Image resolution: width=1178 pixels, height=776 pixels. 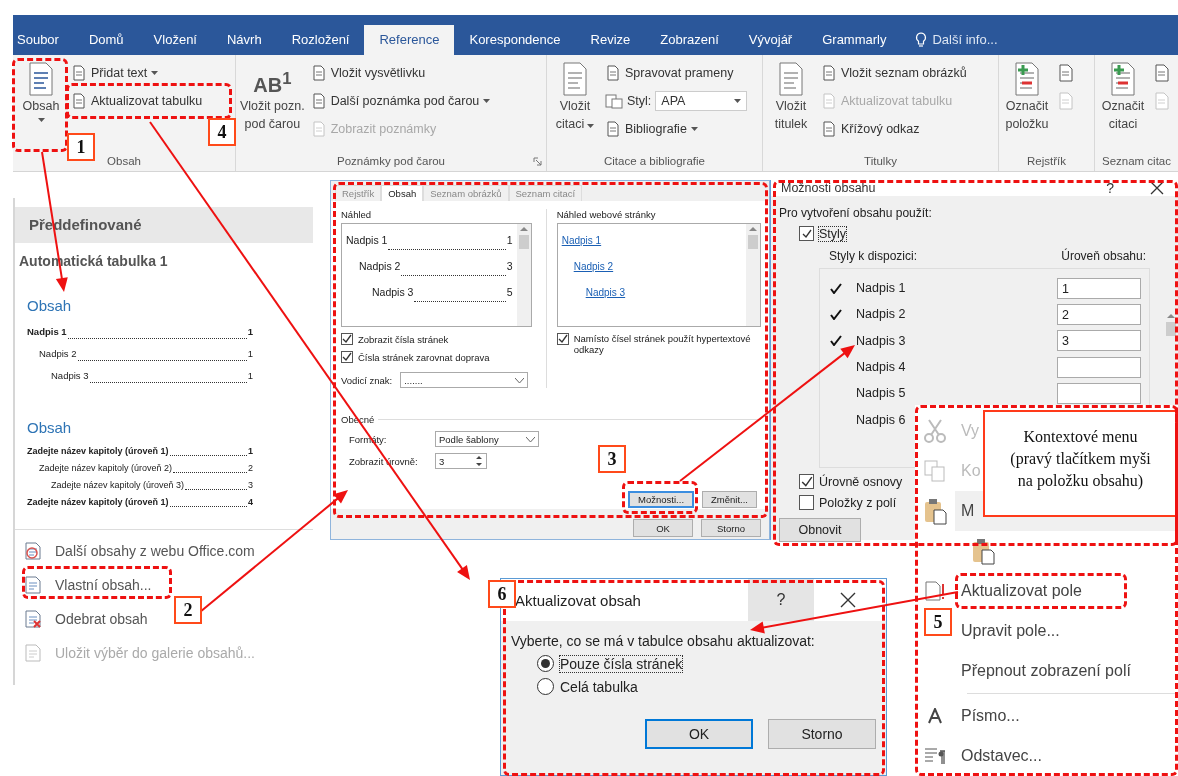 What do you see at coordinates (689, 40) in the screenshot?
I see `ribbon-tab: Zobrazení` at bounding box center [689, 40].